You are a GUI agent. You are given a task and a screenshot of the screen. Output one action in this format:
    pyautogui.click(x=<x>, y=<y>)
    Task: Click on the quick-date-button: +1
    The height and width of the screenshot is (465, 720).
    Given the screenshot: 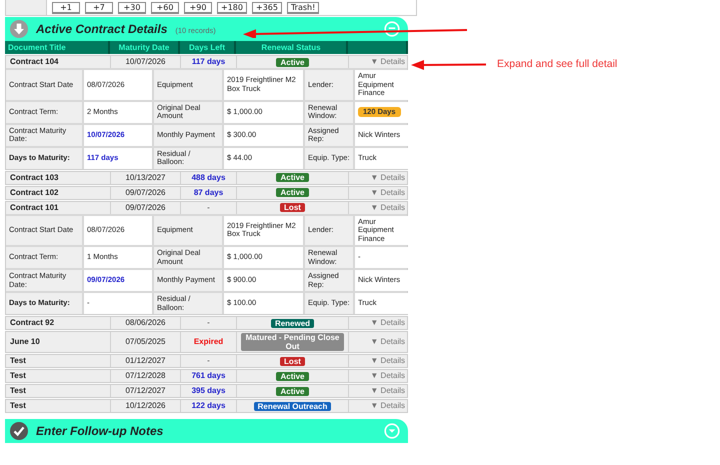 What is the action you would take?
    pyautogui.click(x=66, y=8)
    